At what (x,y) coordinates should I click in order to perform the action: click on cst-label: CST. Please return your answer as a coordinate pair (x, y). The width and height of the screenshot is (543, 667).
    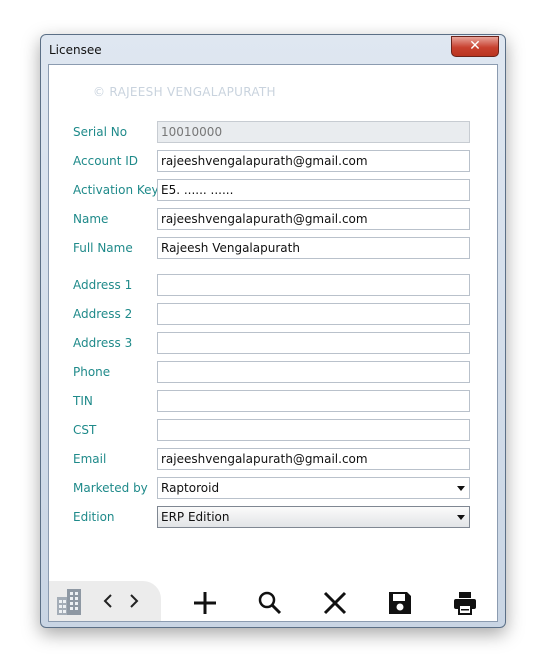
    Looking at the image, I should click on (85, 430).